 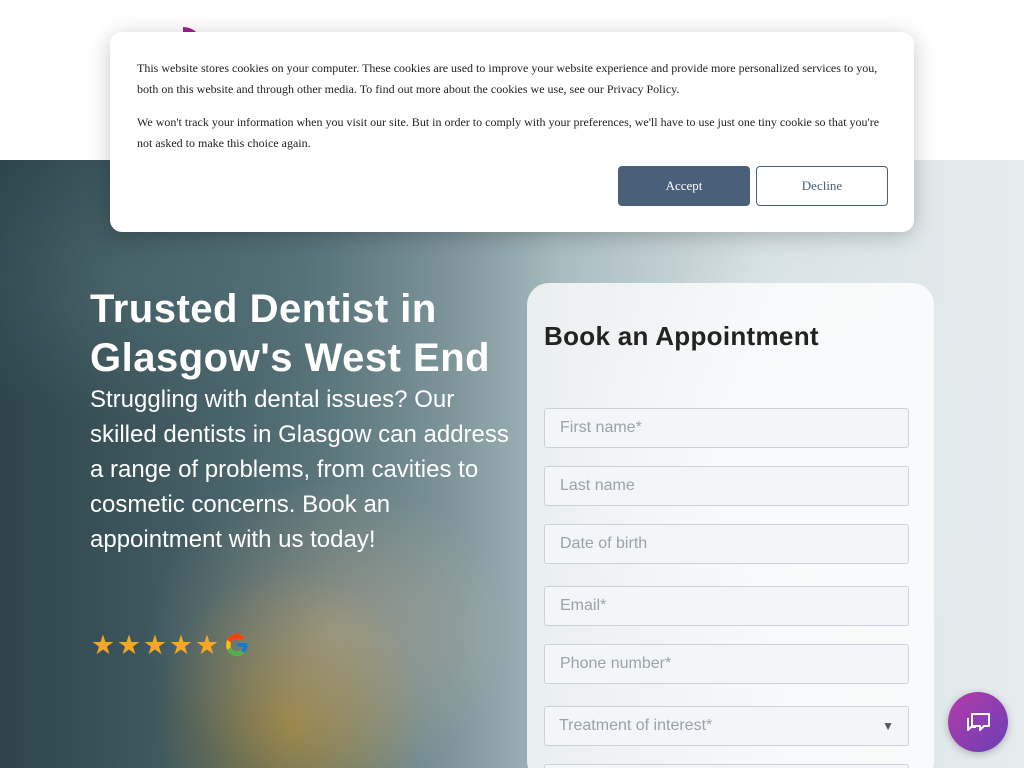 I want to click on date-of-birth-field, so click(x=726, y=544).